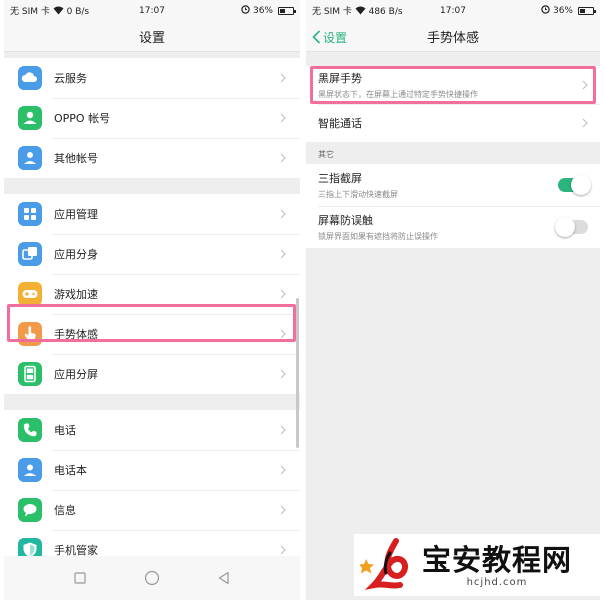 This screenshot has height=600, width=604. What do you see at coordinates (152, 374) in the screenshot?
I see `settings-item: 应用分屏` at bounding box center [152, 374].